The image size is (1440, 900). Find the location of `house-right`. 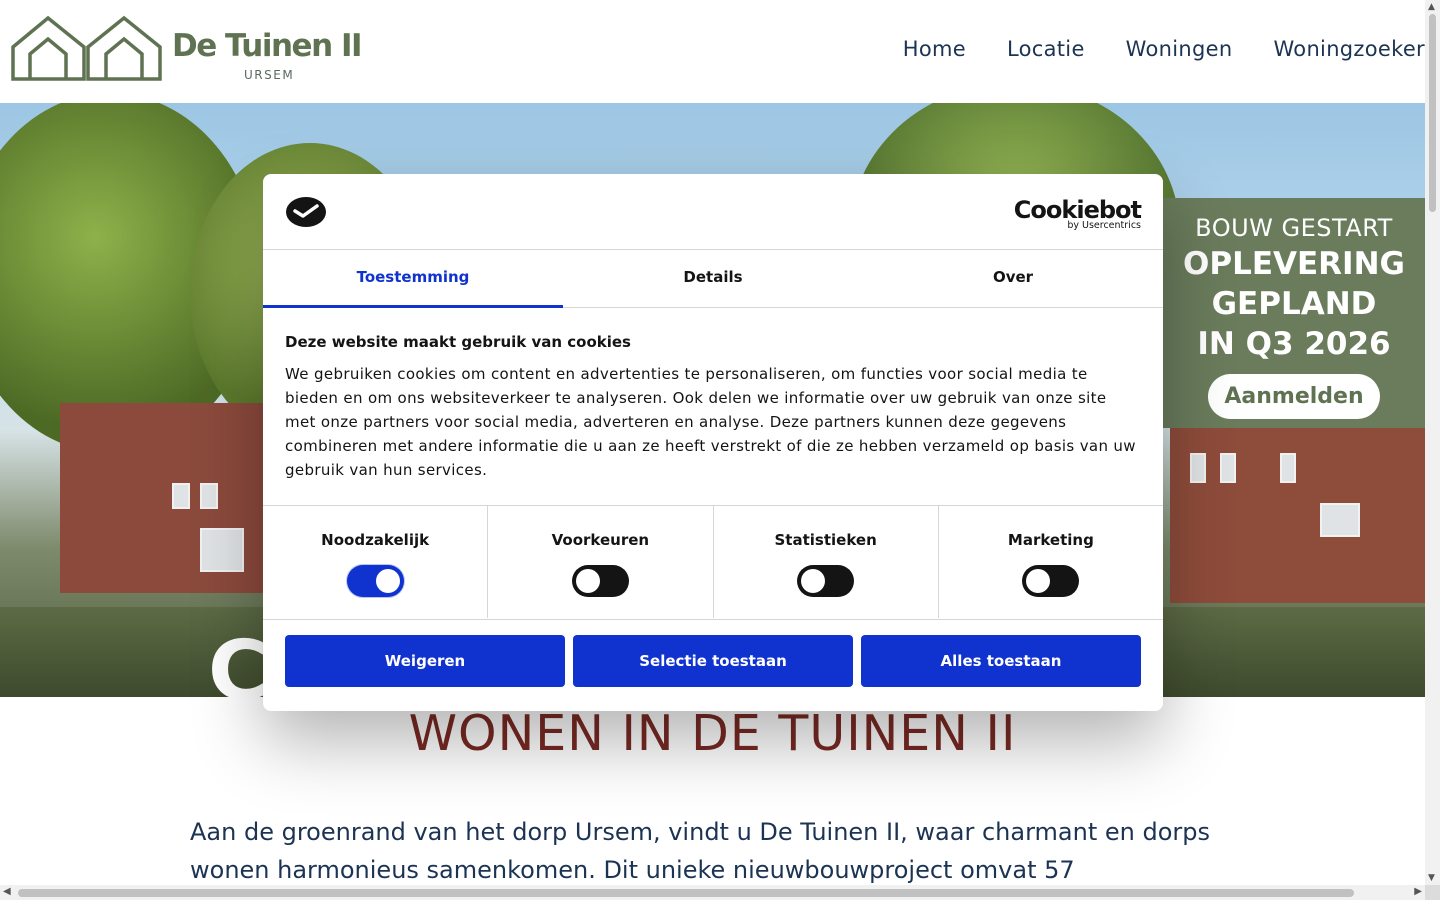

house-right is located at coordinates (1297, 513).